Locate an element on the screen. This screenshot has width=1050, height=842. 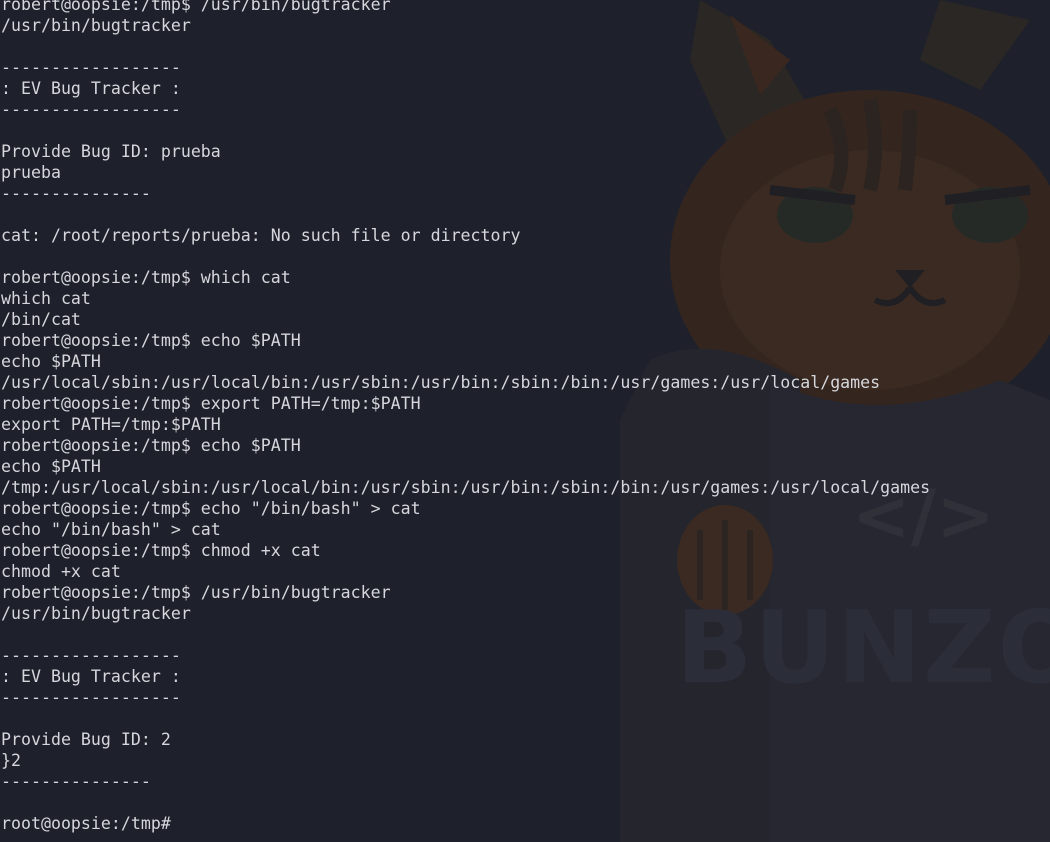
terminal-line: Provide Bug ID: prueba is located at coordinates (111, 151).